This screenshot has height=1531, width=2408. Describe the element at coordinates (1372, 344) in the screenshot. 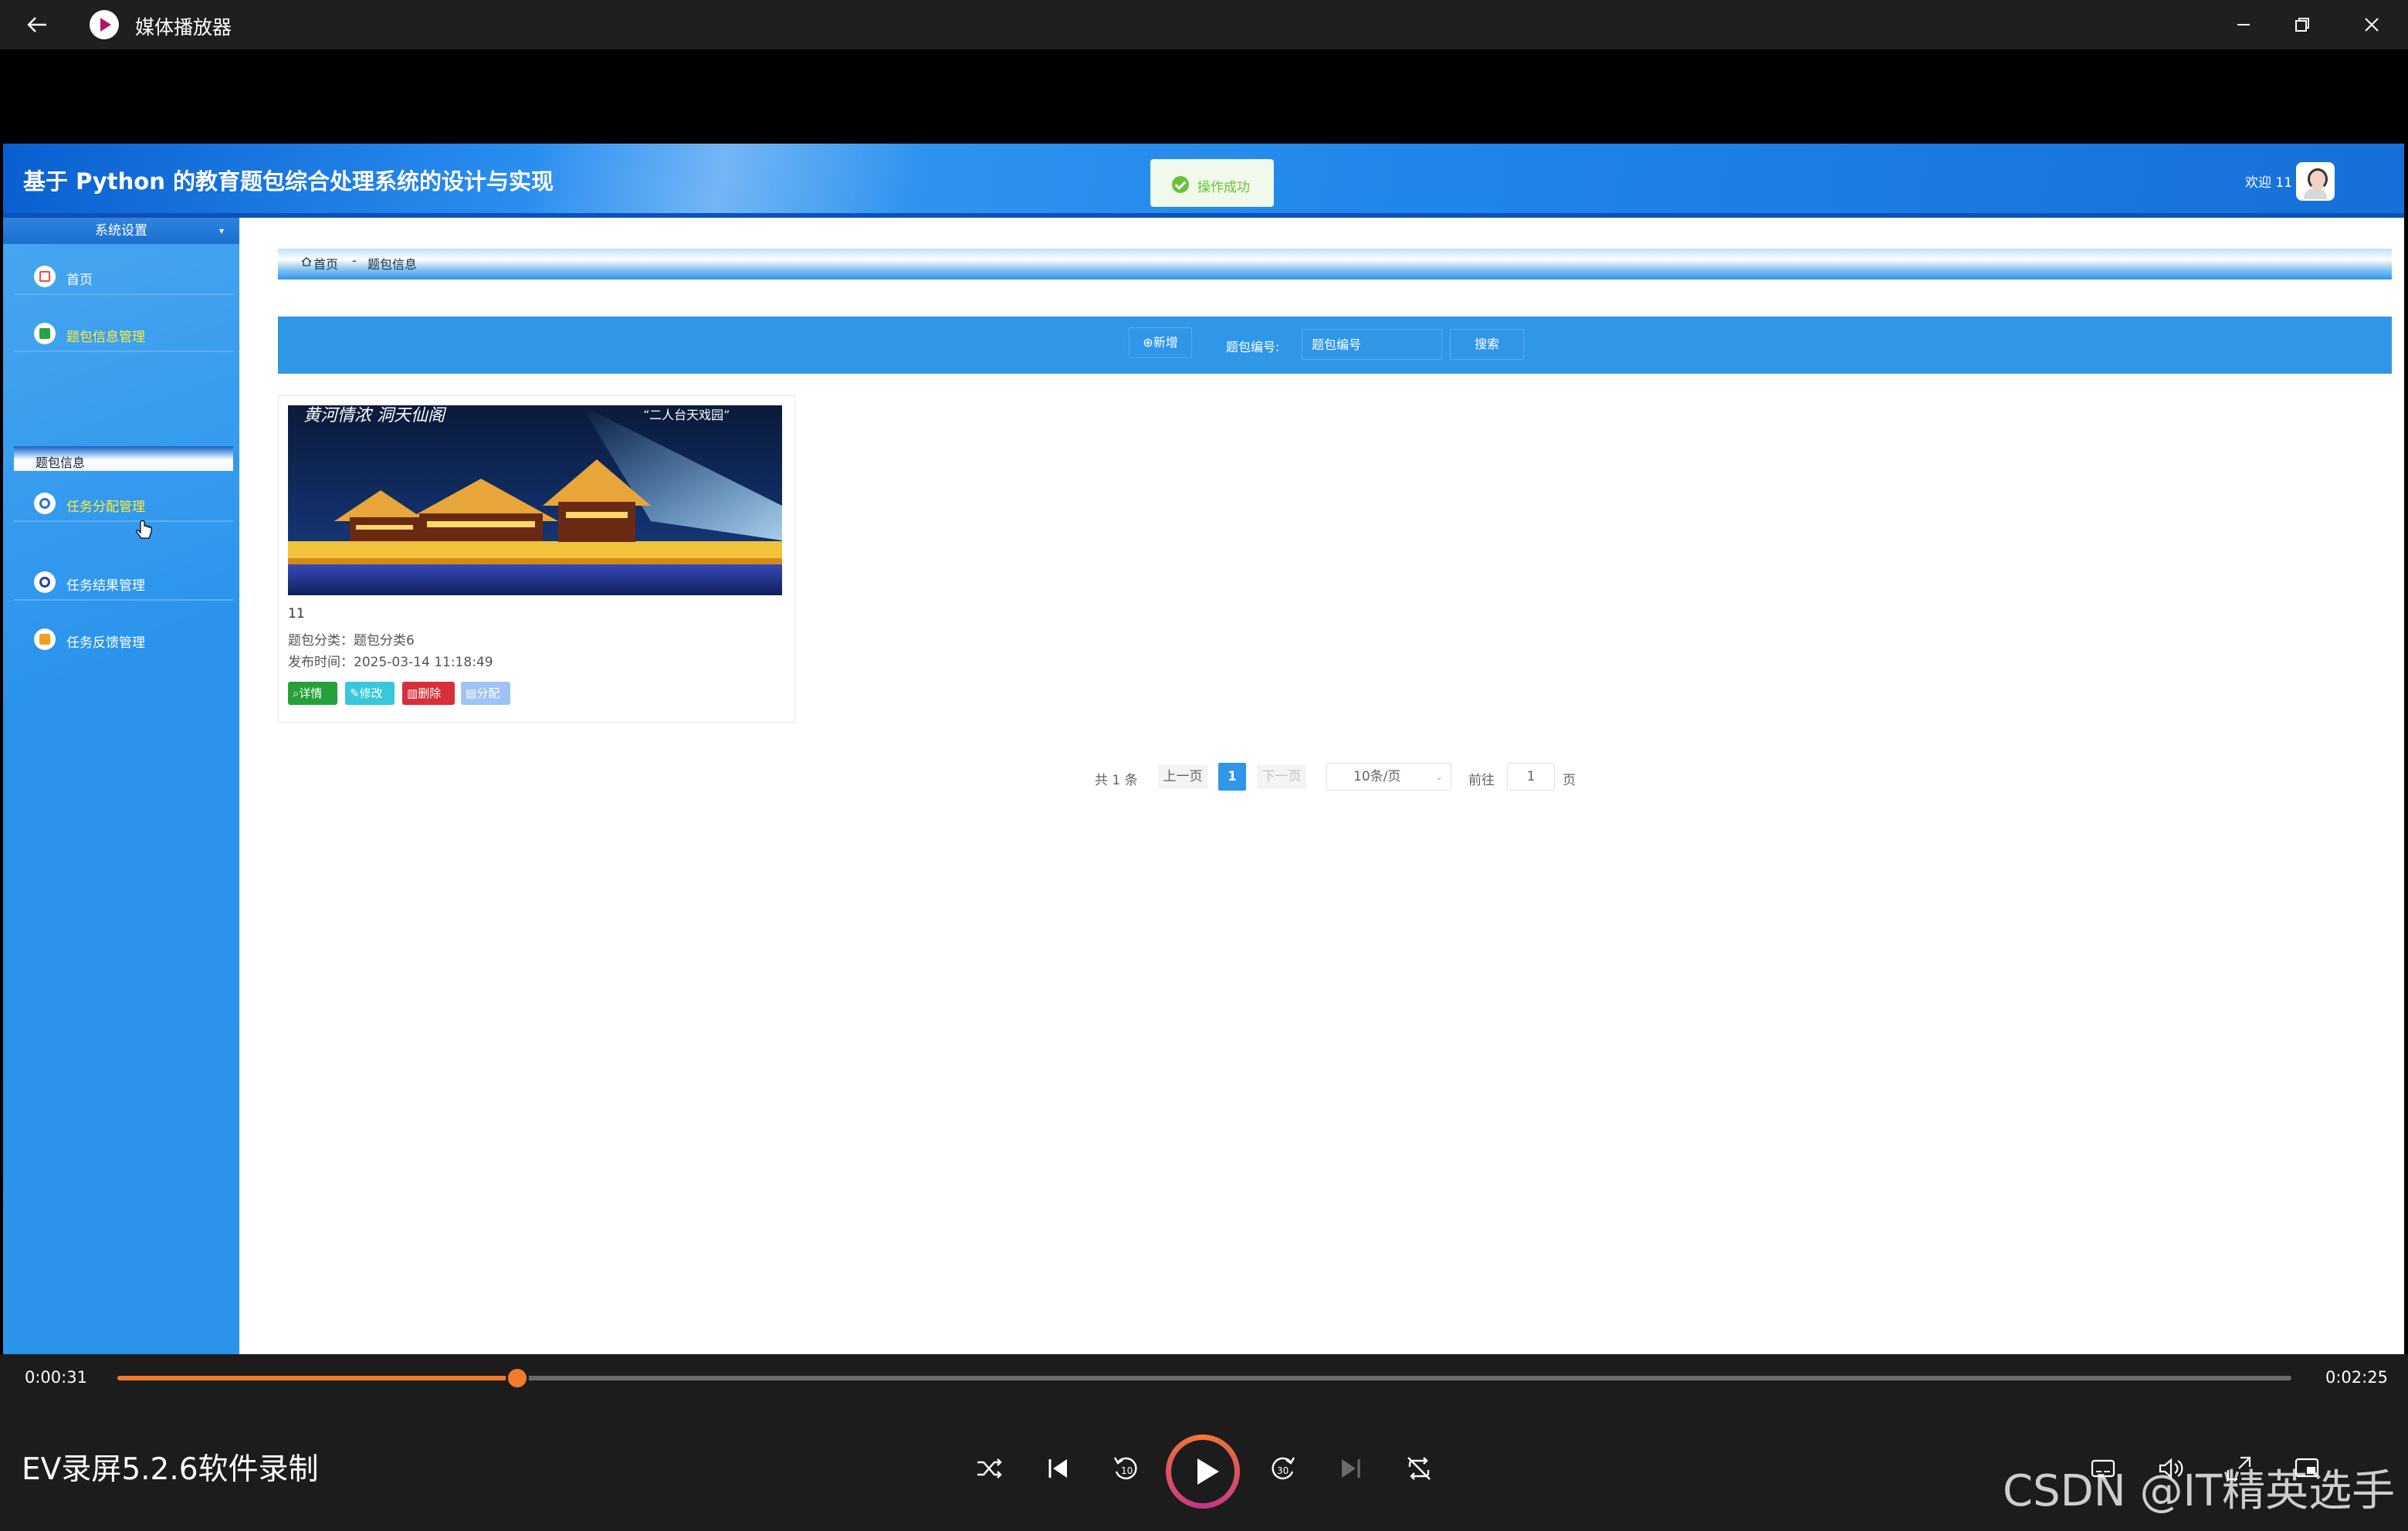

I see `search-input` at that location.